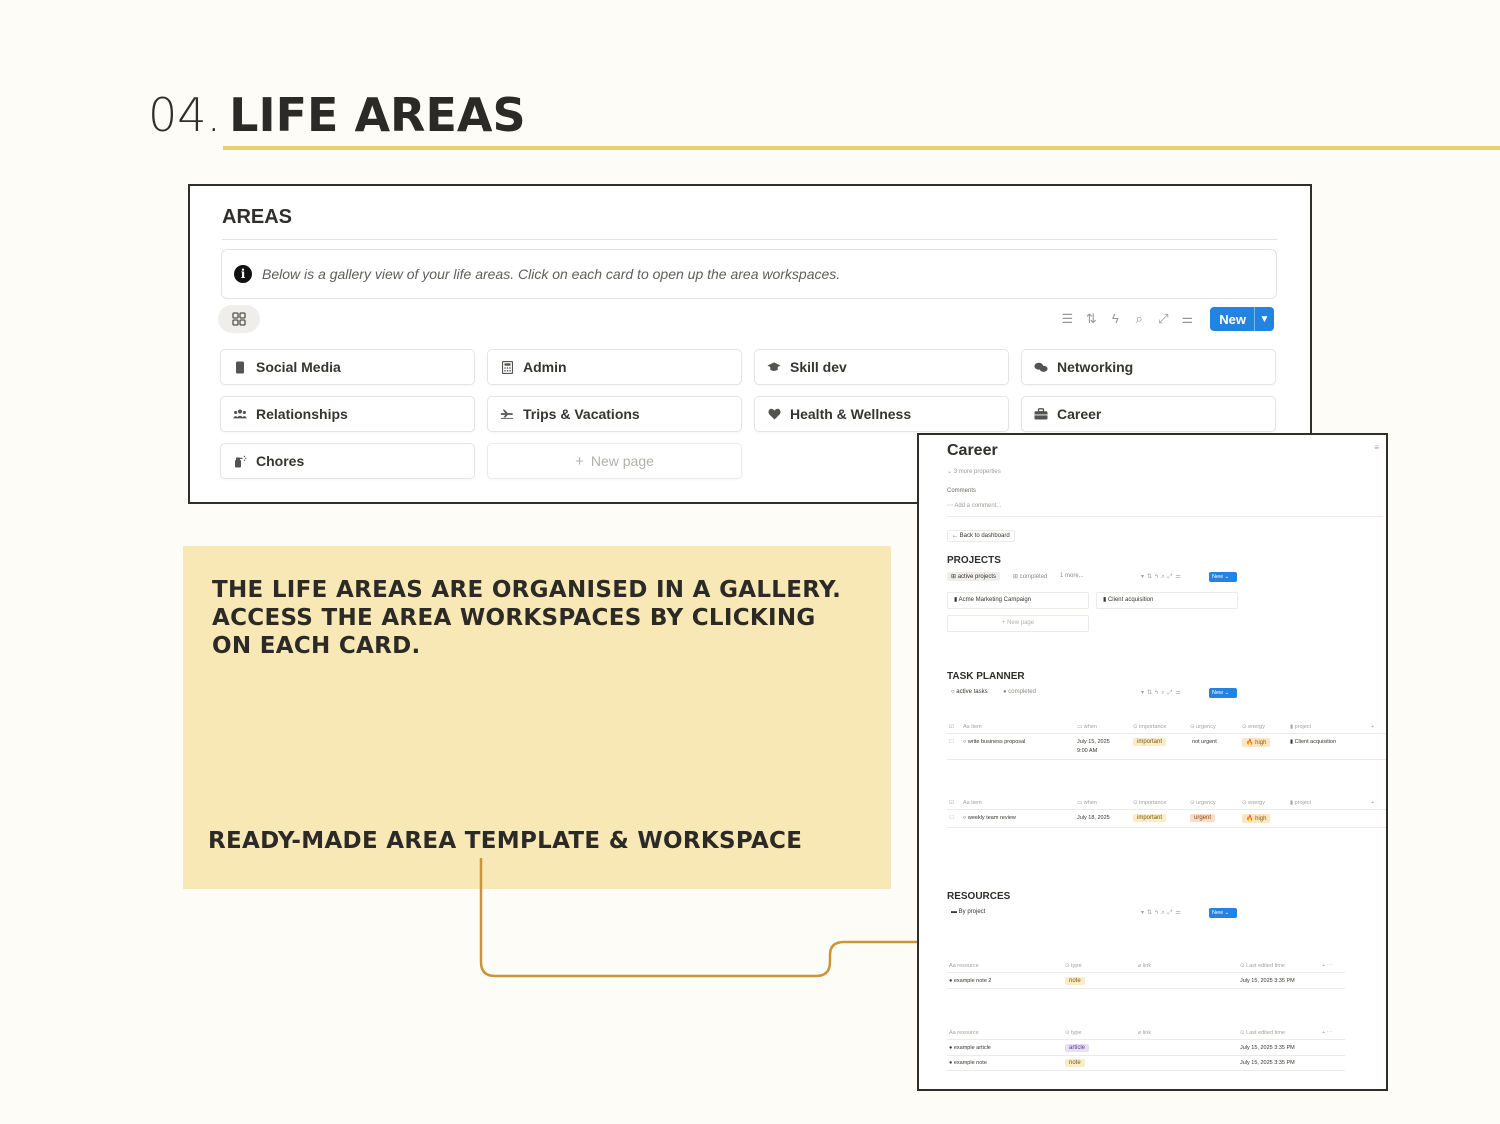 This screenshot has height=1124, width=1500. I want to click on chevron-down-icon: ▼, so click(1264, 319).